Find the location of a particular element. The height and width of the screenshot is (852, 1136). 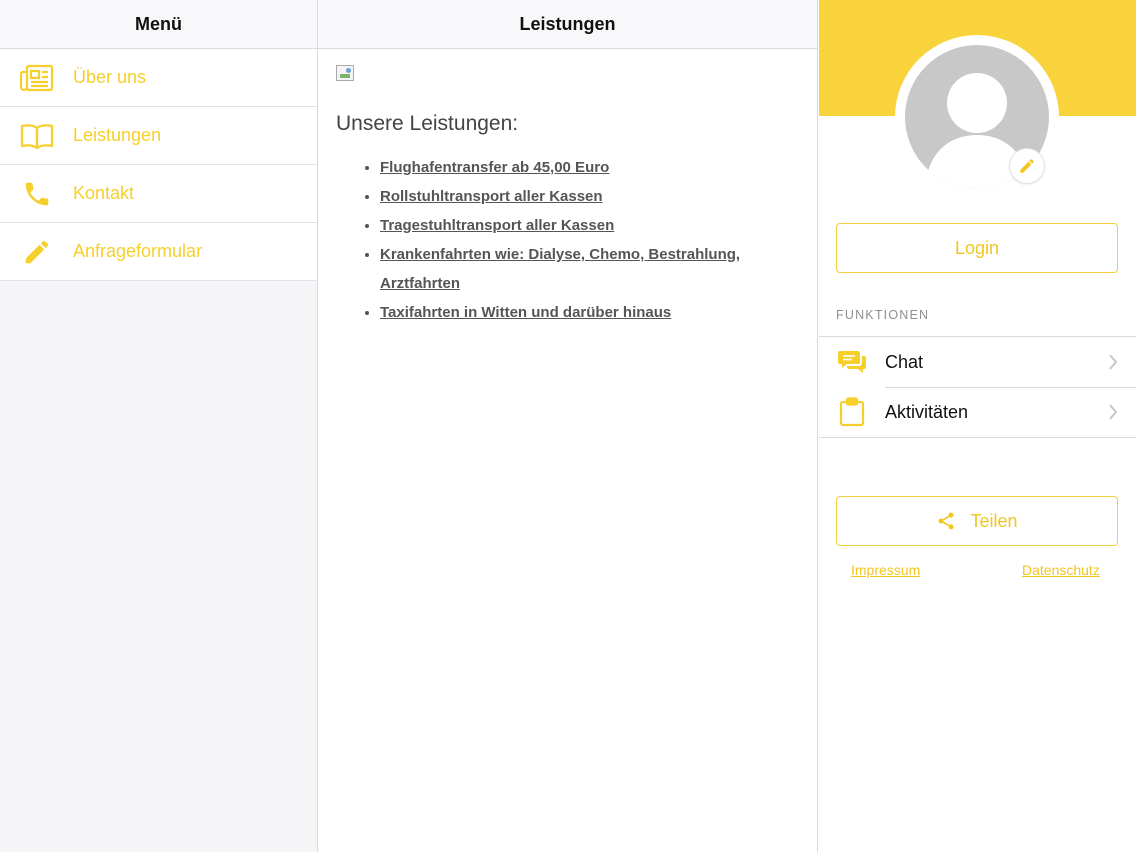

share-button: Teilen is located at coordinates (977, 521).